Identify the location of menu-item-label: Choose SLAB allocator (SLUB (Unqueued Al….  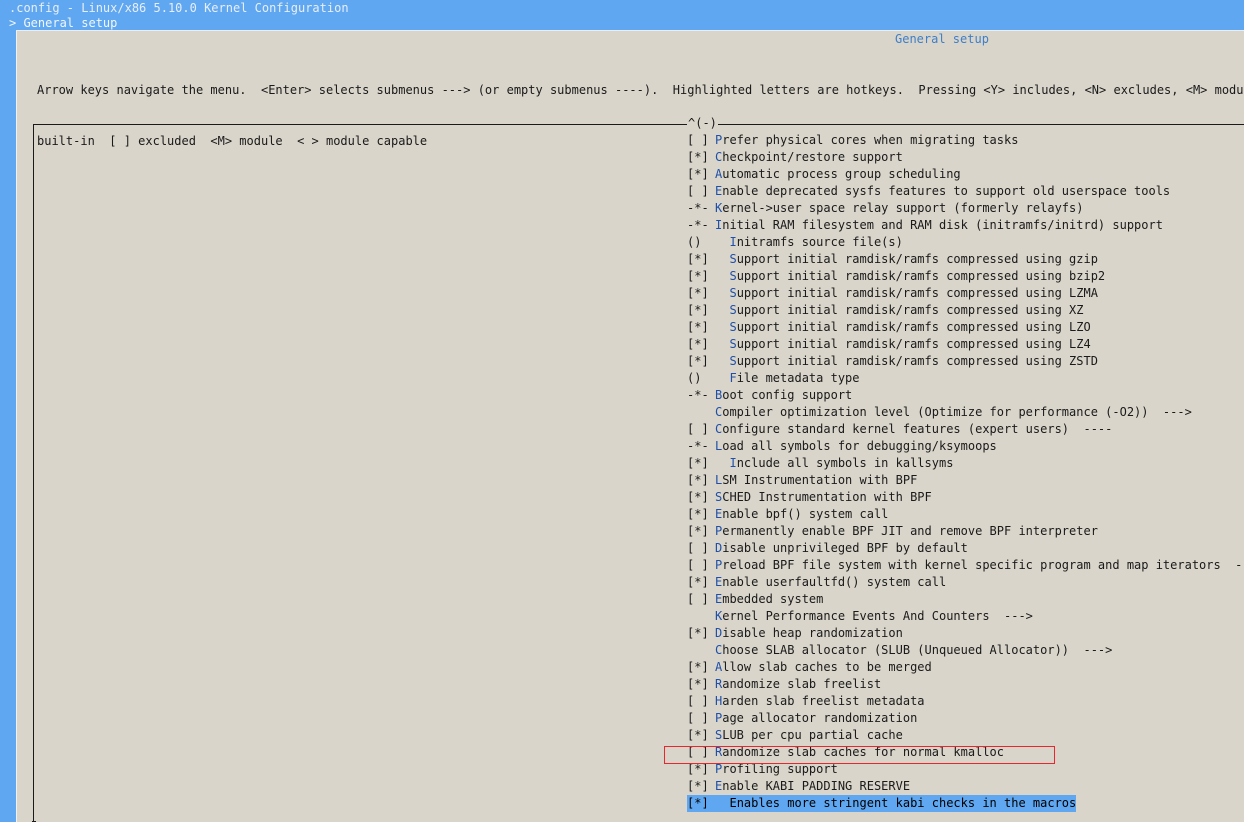
(914, 650).